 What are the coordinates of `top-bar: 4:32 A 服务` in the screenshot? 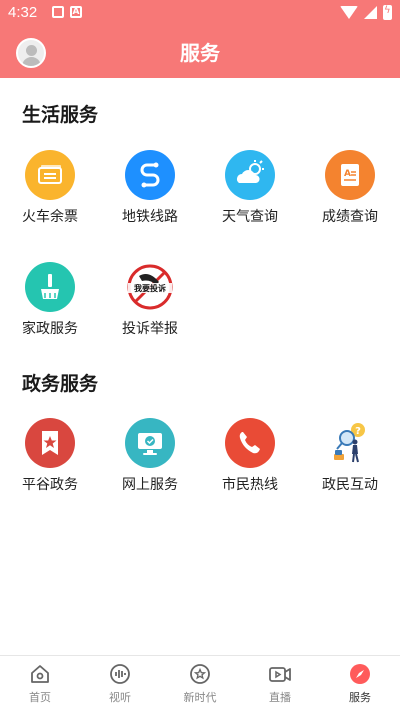 It's located at (200, 39).